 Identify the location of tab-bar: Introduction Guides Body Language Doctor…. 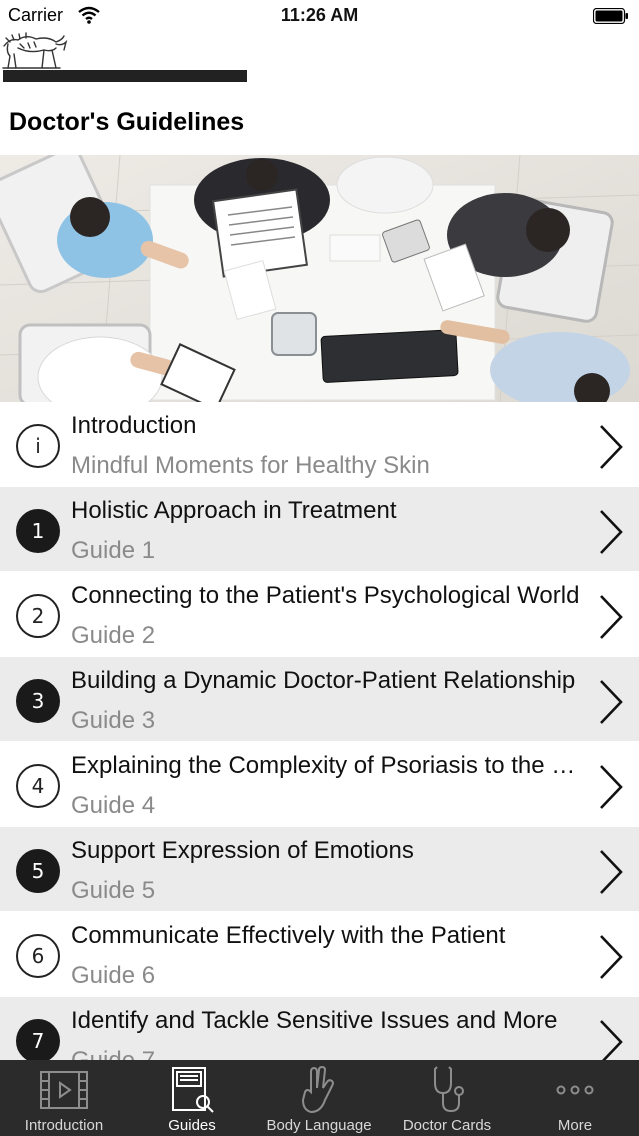
(319, 1098).